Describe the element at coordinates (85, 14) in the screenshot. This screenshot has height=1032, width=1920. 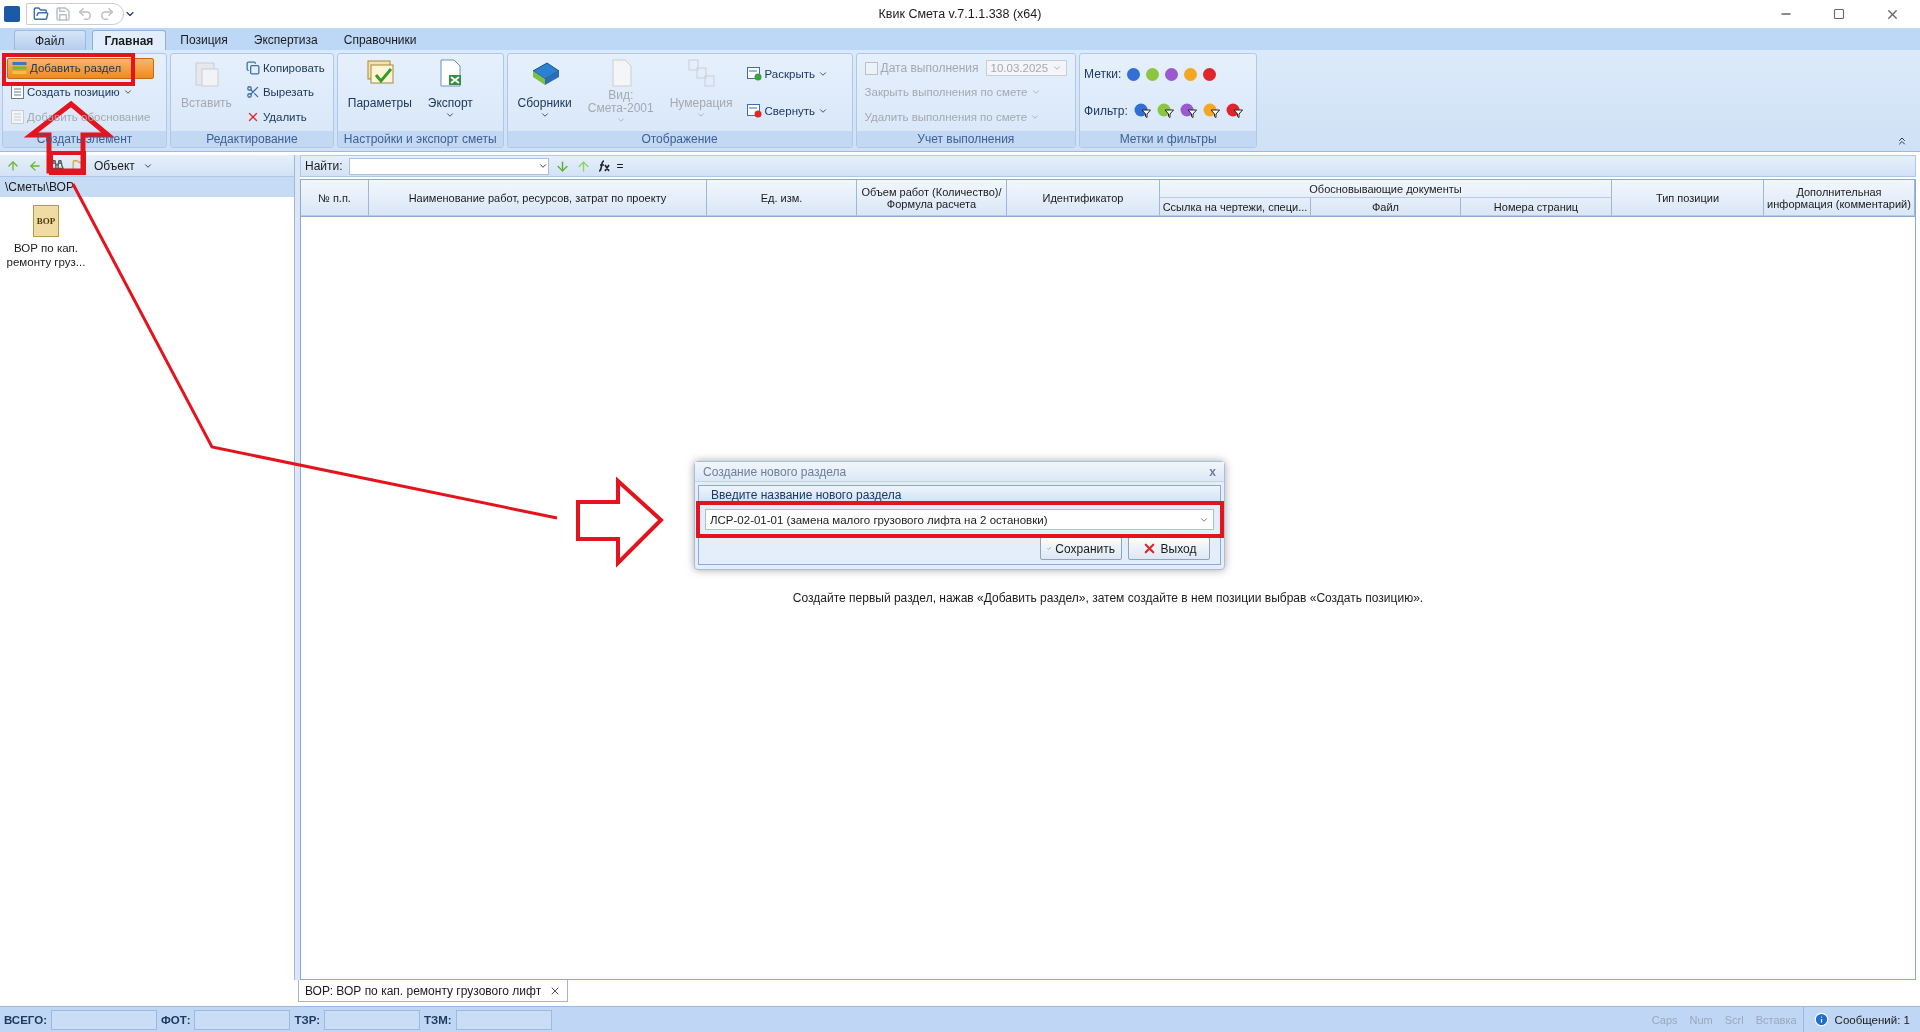
I see `undo-icon` at that location.